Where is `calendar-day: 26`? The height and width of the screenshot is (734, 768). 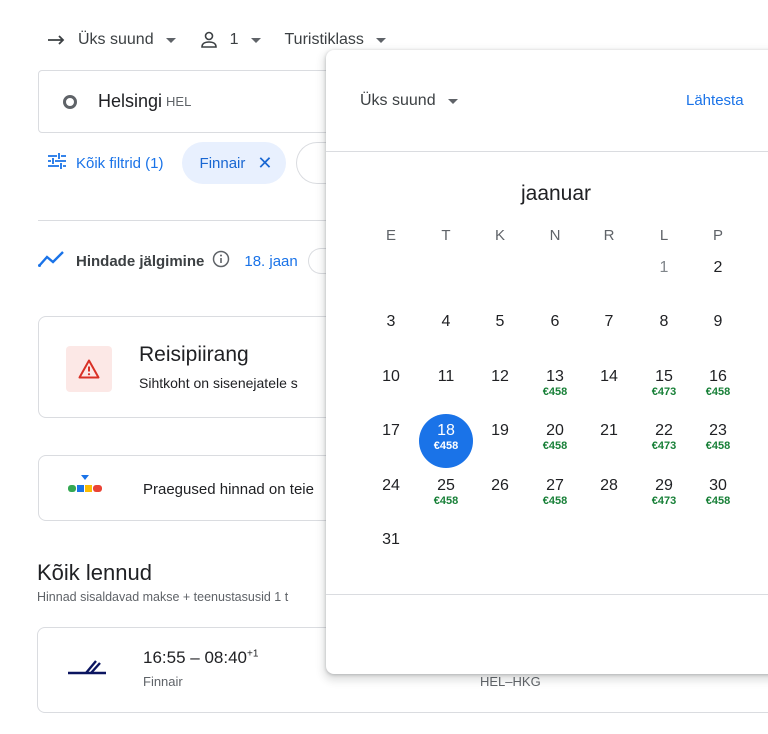
calendar-day: 26 is located at coordinates (500, 496).